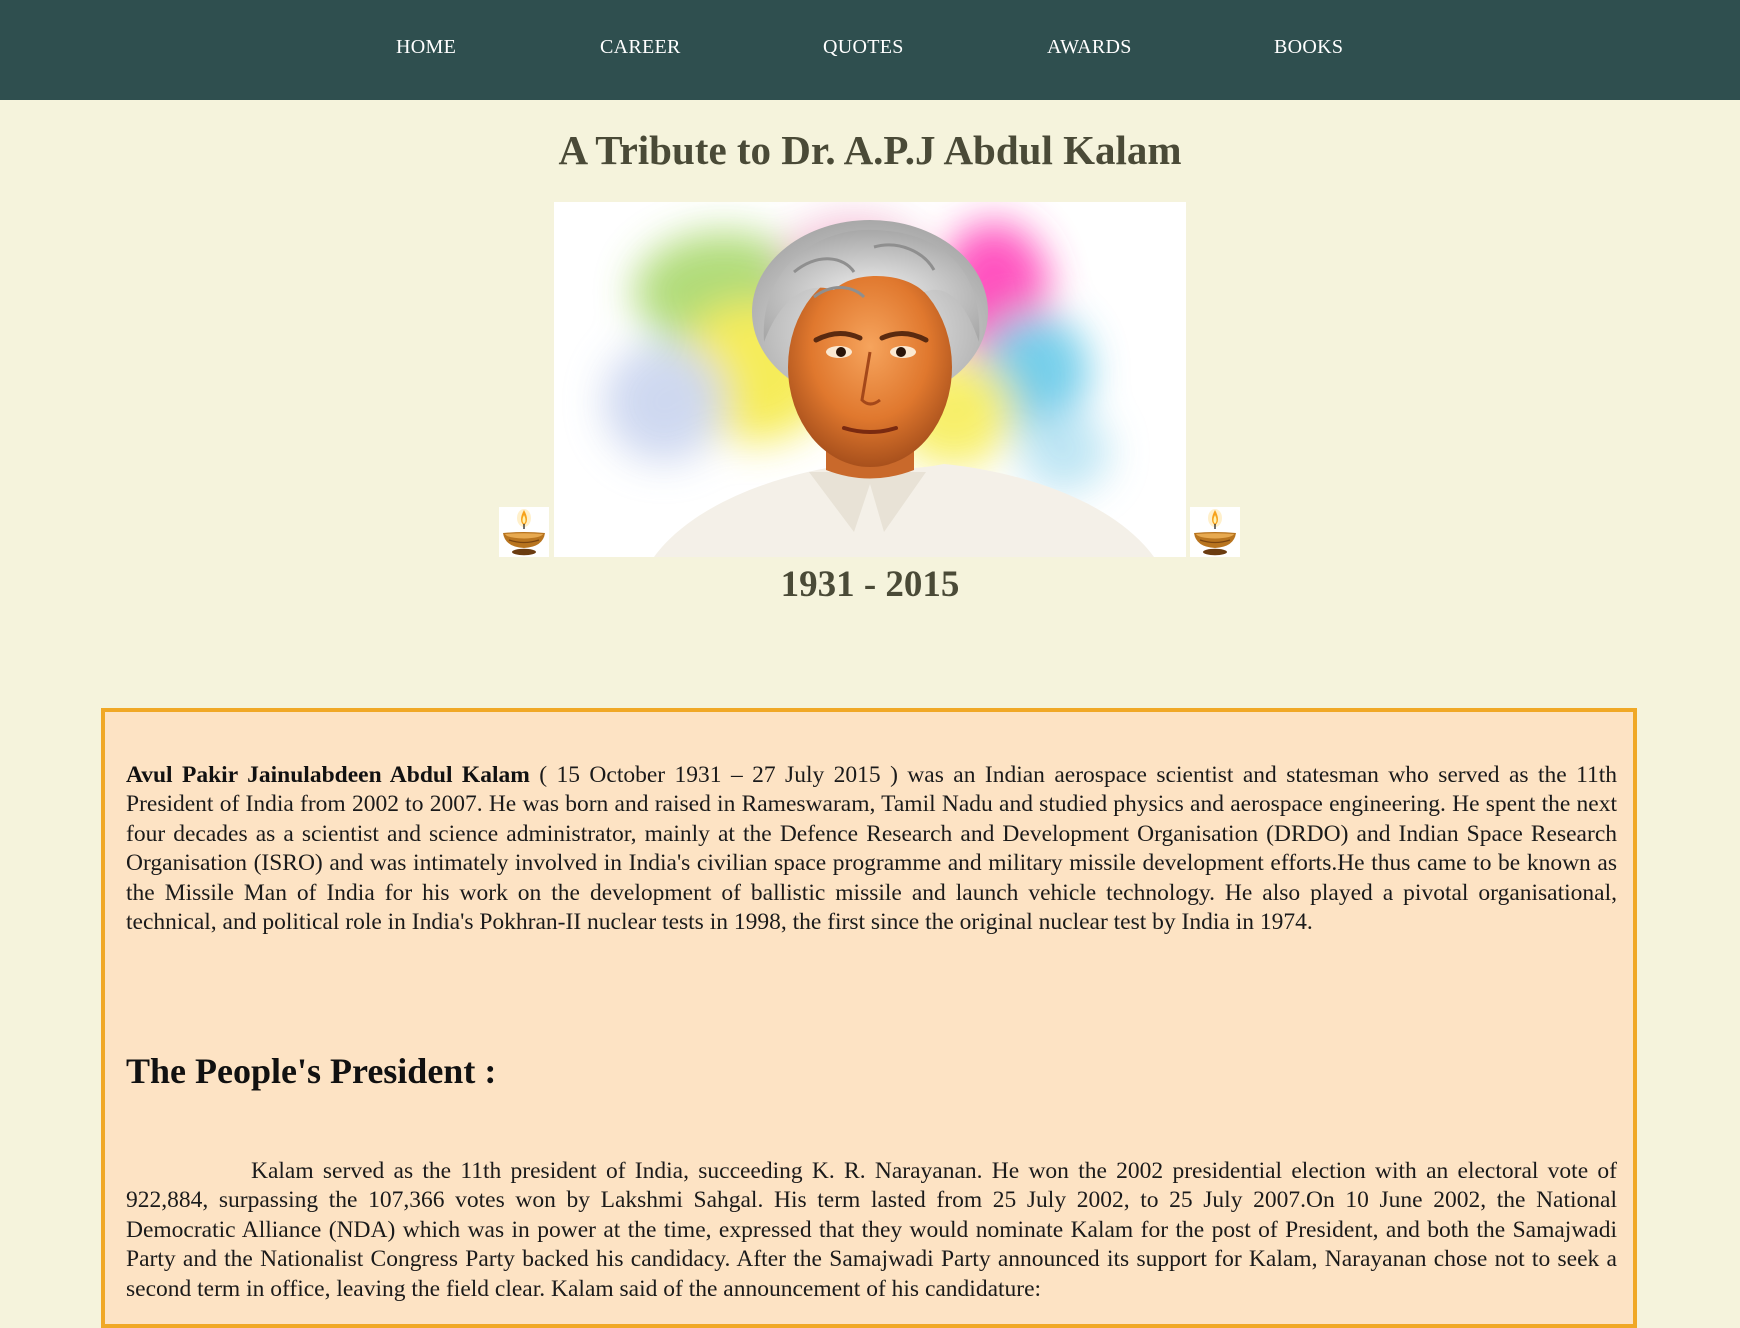 Image resolution: width=1740 pixels, height=1328 pixels. What do you see at coordinates (1089, 47) in the screenshot?
I see `nav-awards: AWARDS` at bounding box center [1089, 47].